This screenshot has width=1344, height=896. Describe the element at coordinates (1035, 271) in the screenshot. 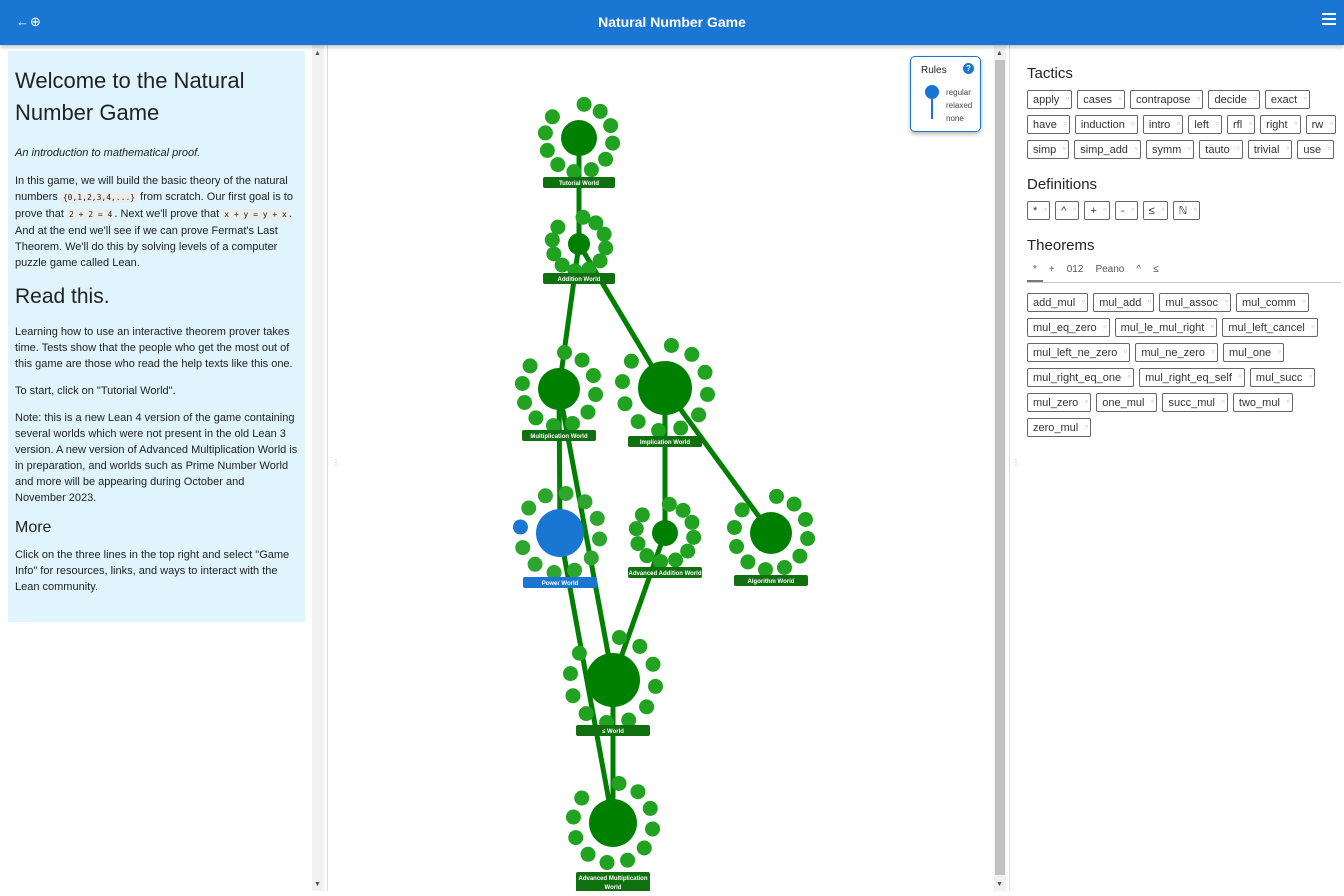

I see `theorem-tab: *` at that location.